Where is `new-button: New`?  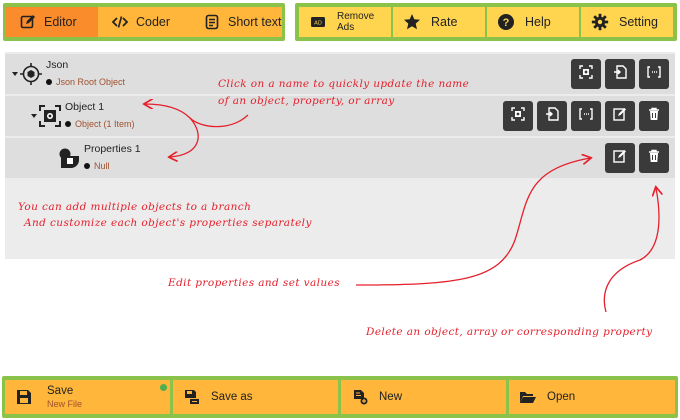
new-button: New is located at coordinates (423, 397).